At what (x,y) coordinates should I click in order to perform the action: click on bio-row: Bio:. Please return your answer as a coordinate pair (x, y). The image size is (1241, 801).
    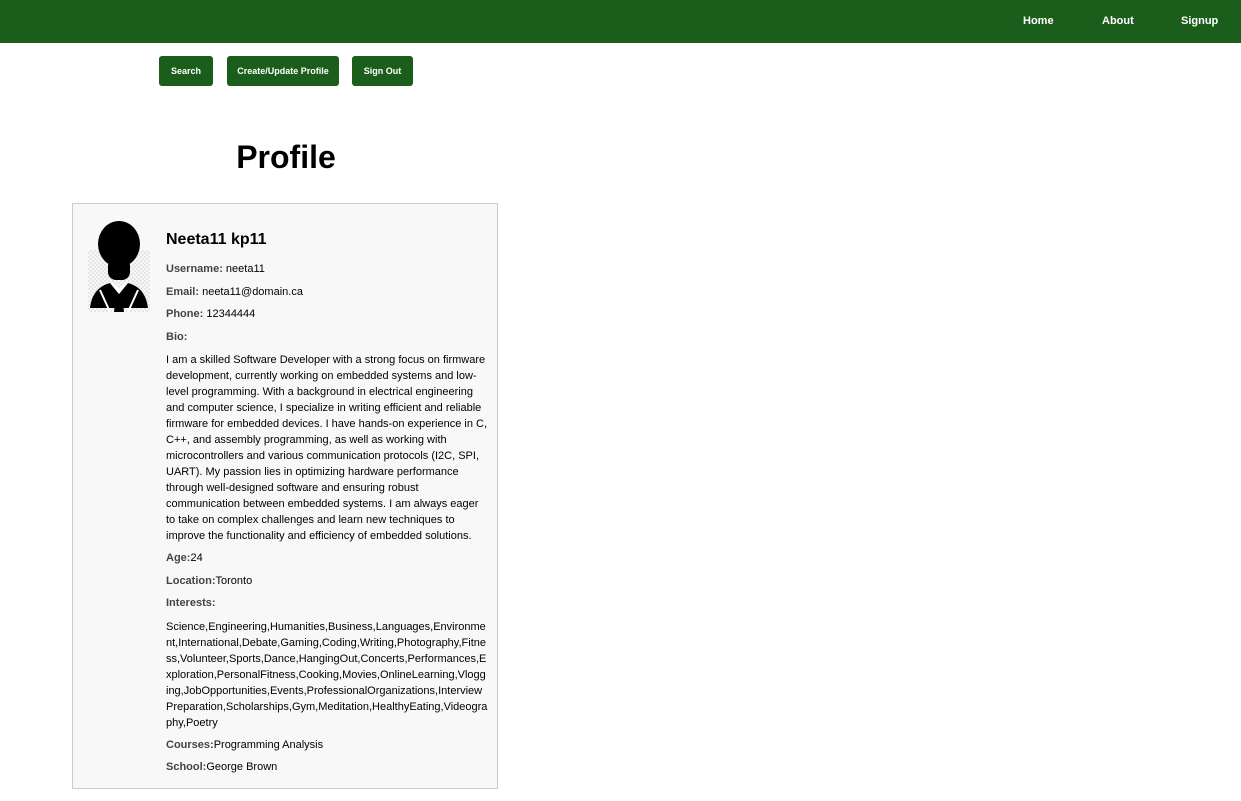
    Looking at the image, I should click on (327, 337).